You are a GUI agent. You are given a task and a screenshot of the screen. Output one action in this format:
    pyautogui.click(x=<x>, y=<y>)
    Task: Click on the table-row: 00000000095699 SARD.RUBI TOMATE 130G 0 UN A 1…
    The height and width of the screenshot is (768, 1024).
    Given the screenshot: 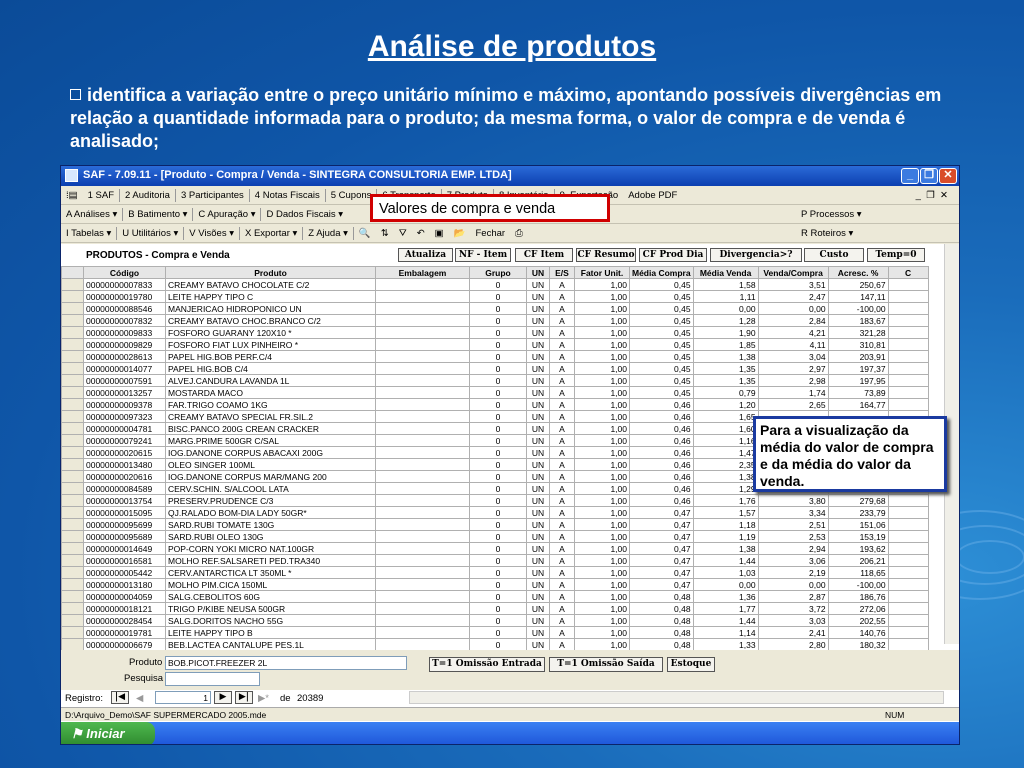 What is the action you would take?
    pyautogui.click(x=495, y=524)
    